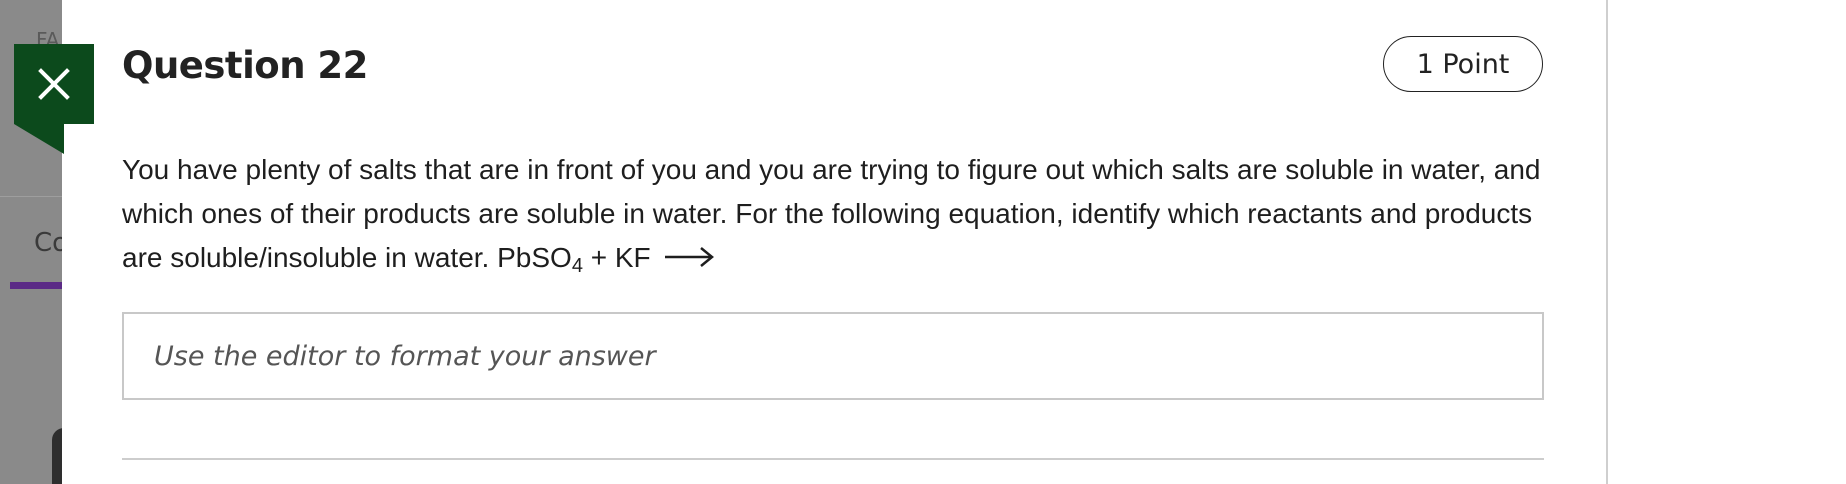  I want to click on close-button-tail, so click(39, 139).